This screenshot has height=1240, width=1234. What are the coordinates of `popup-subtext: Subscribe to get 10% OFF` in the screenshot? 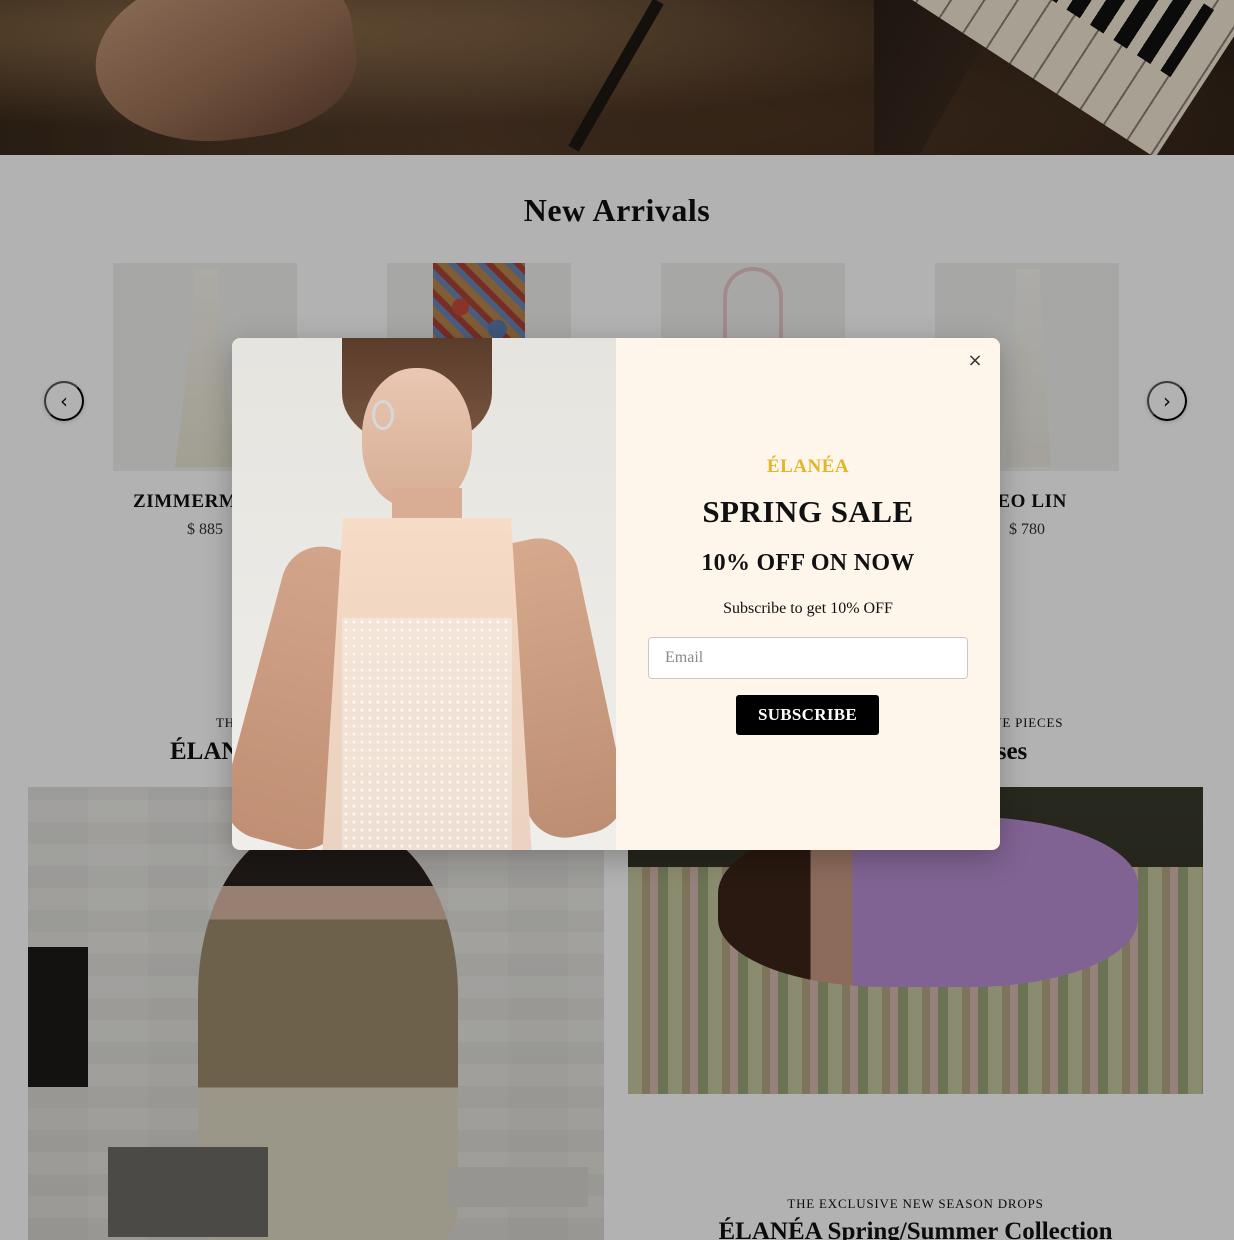 It's located at (808, 608).